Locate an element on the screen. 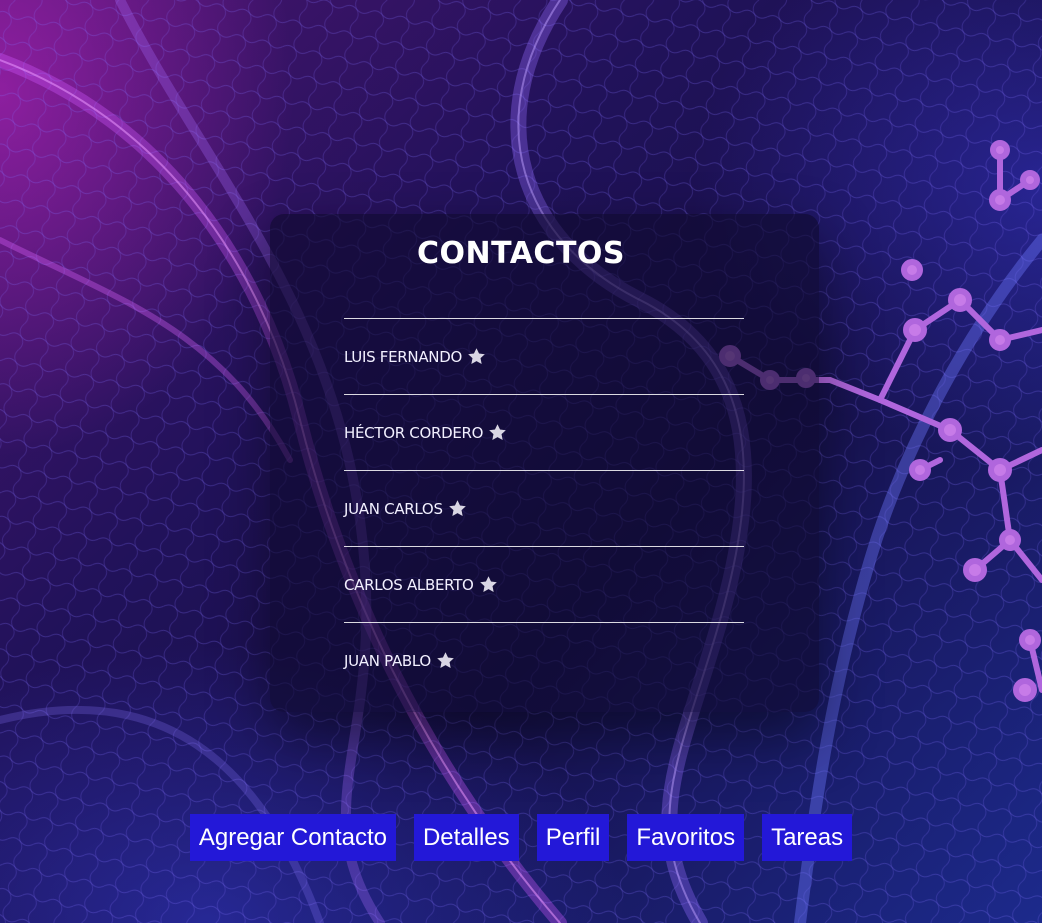  contact-name: CARLOS ALBERTO is located at coordinates (409, 584).